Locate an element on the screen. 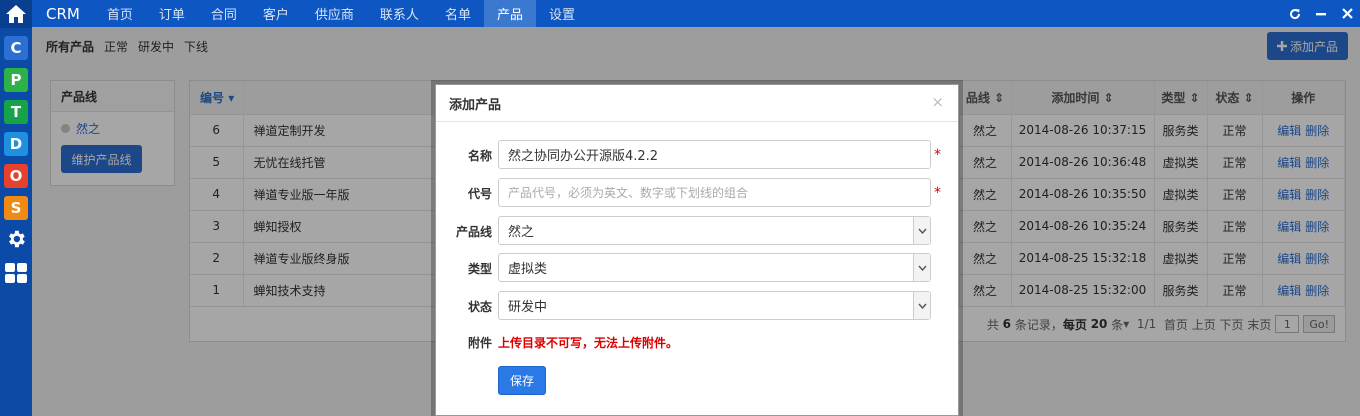  home-button is located at coordinates (16, 14).